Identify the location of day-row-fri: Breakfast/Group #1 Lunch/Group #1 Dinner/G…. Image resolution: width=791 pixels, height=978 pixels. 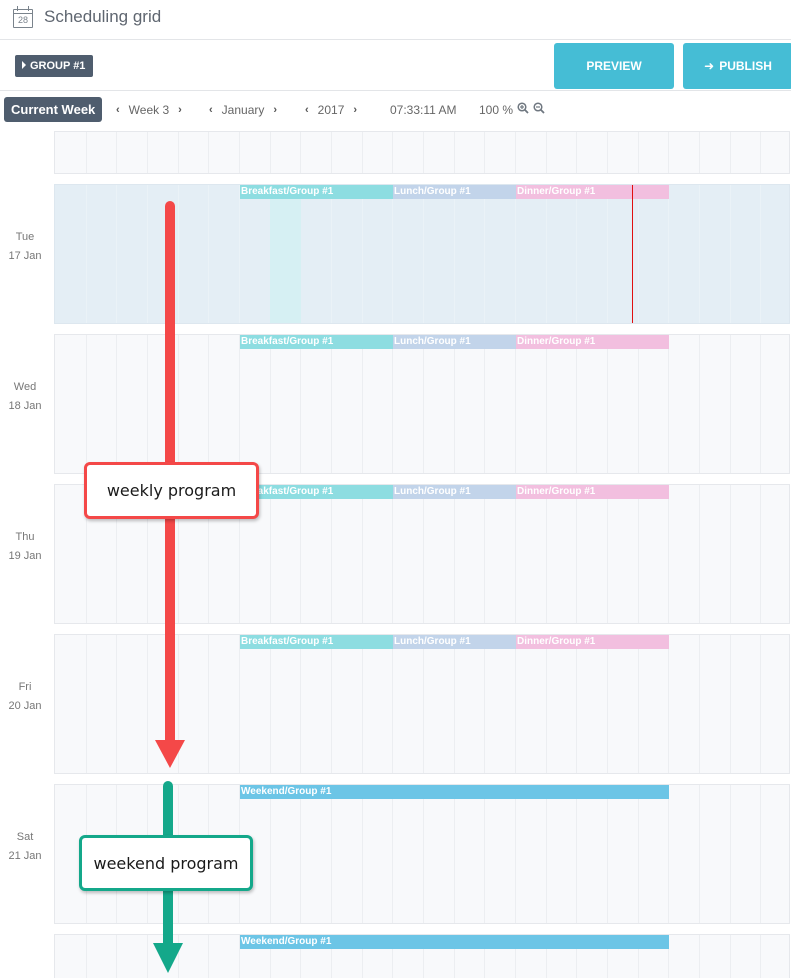
(422, 704).